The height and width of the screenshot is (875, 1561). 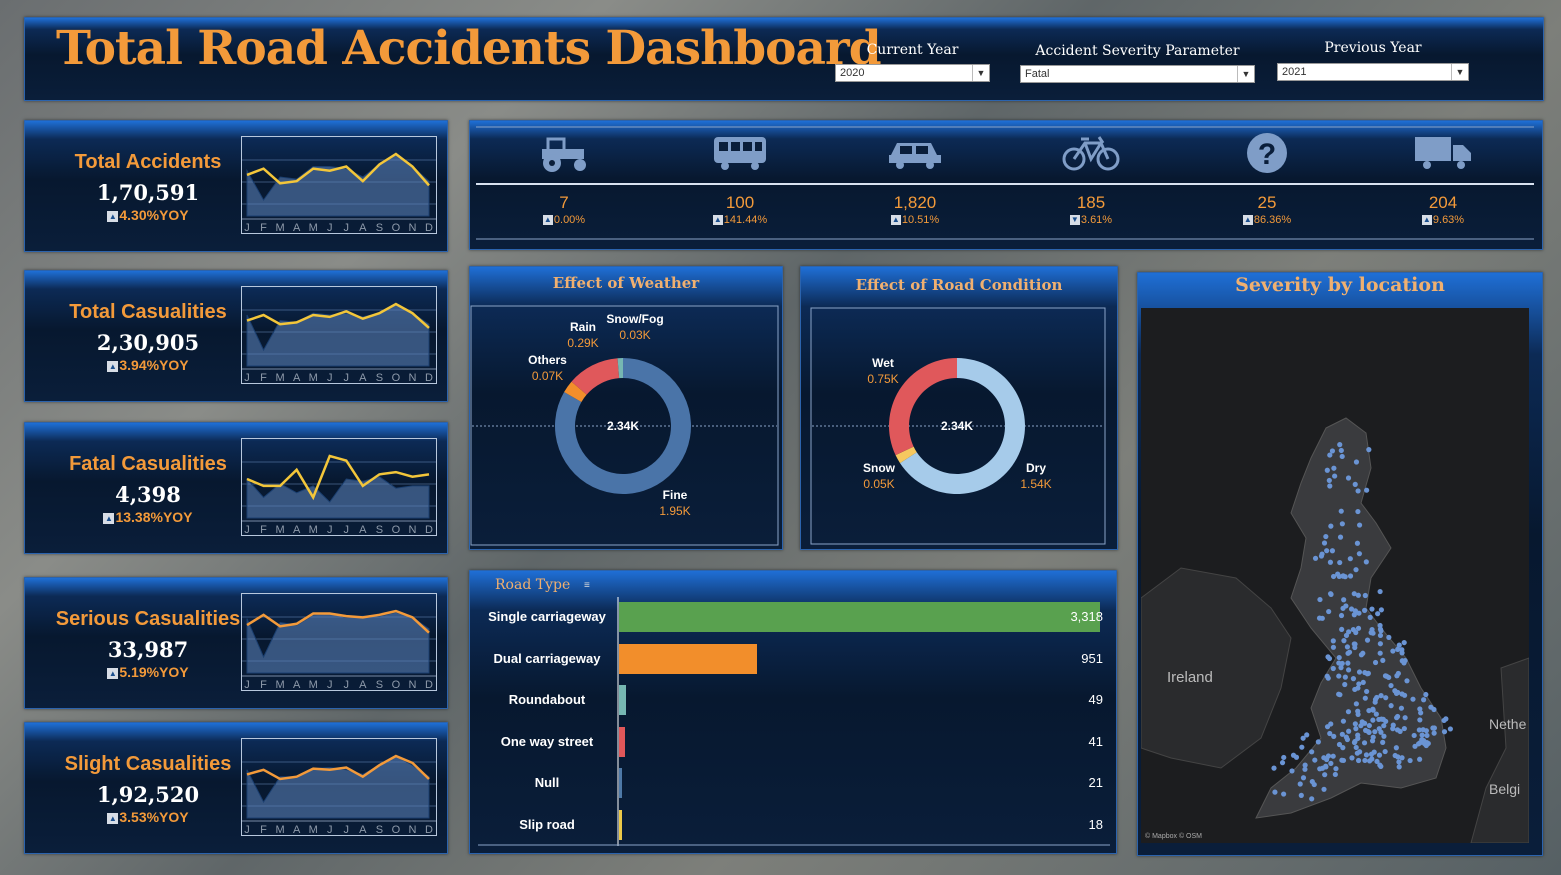 I want to click on previous-year-dropdown: 2021 ▼, so click(x=1373, y=72).